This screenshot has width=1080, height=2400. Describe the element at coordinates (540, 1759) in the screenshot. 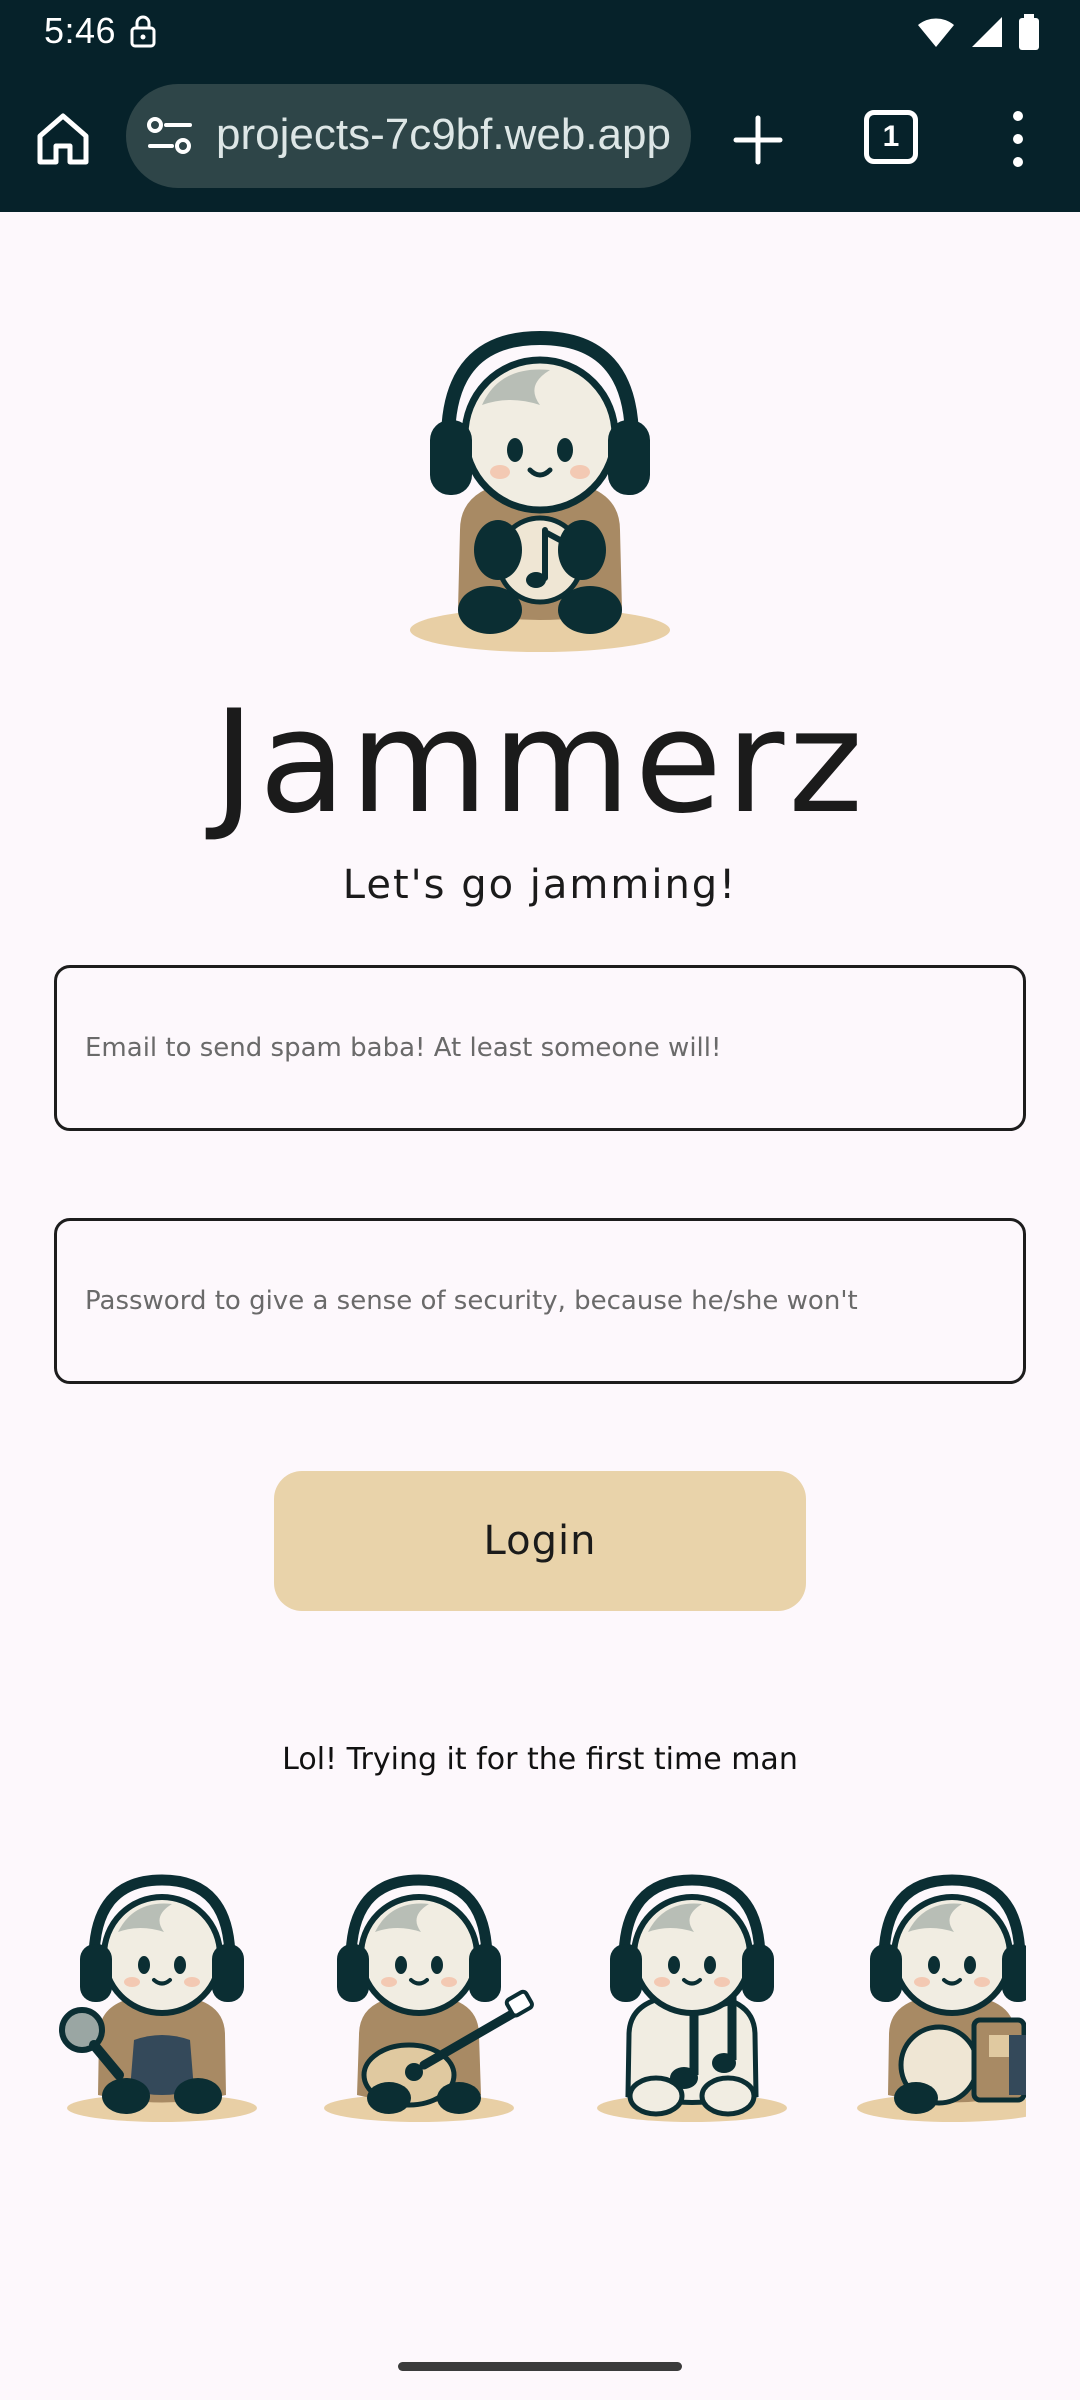

I see `first-time-text: Lol! Trying it for the first time man` at that location.